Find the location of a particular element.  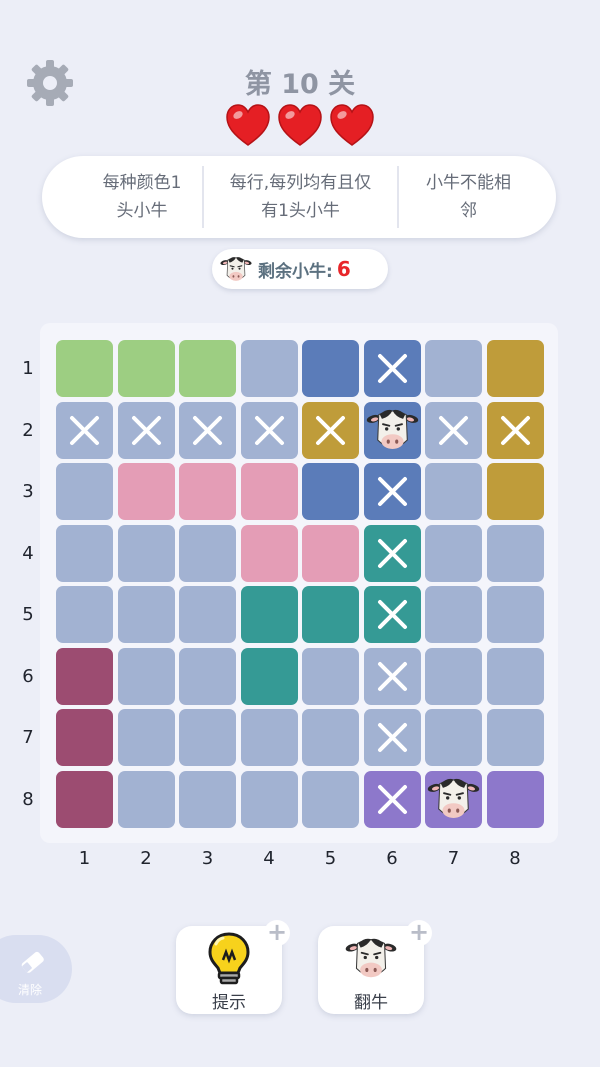

row-label: 5 is located at coordinates (28, 614).